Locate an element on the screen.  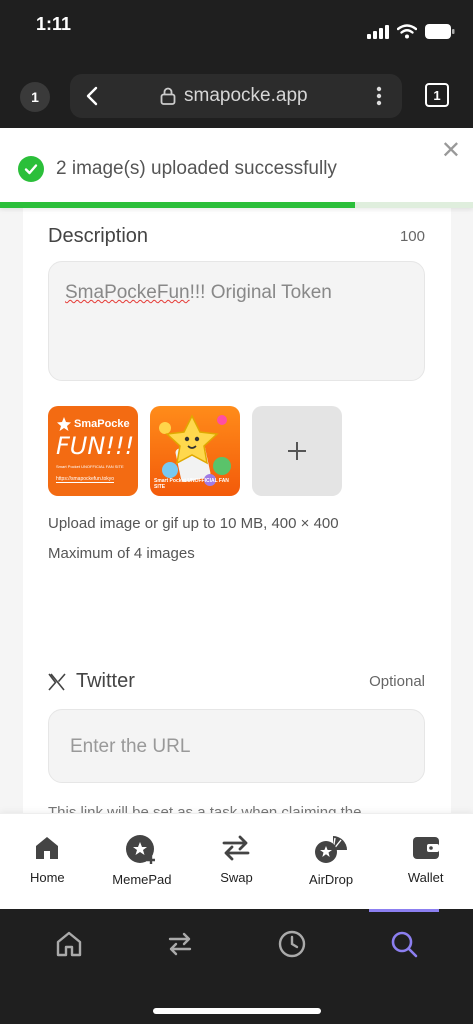
twitter-label: Twitter is located at coordinates (105, 681).